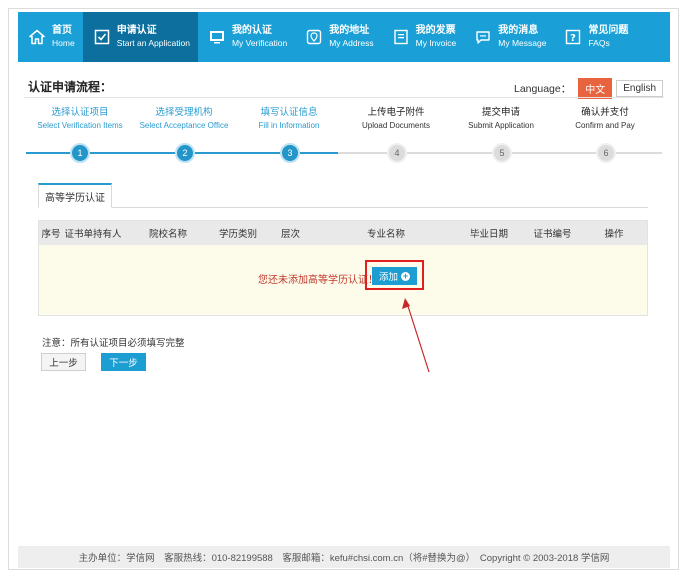 The image size is (687, 578). Describe the element at coordinates (80, 119) in the screenshot. I see `step-1: 选择认证项目 Select Verification Items` at that location.